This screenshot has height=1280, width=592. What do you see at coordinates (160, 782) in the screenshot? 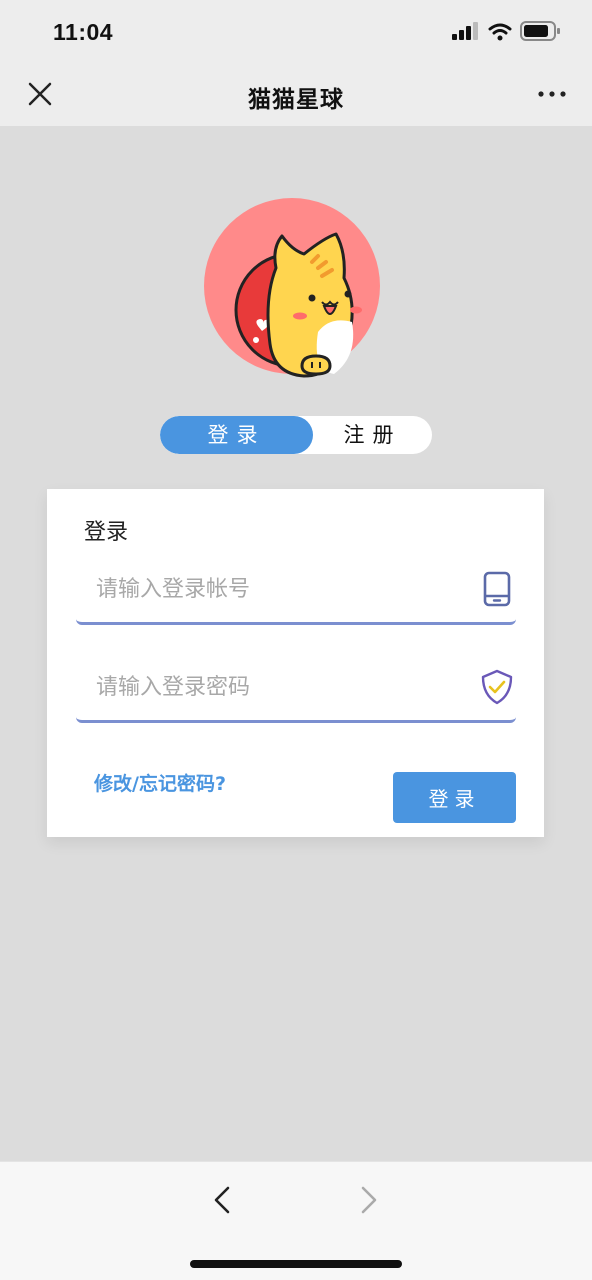
I see `forgot-password-link: 修改/忘记密码?` at bounding box center [160, 782].